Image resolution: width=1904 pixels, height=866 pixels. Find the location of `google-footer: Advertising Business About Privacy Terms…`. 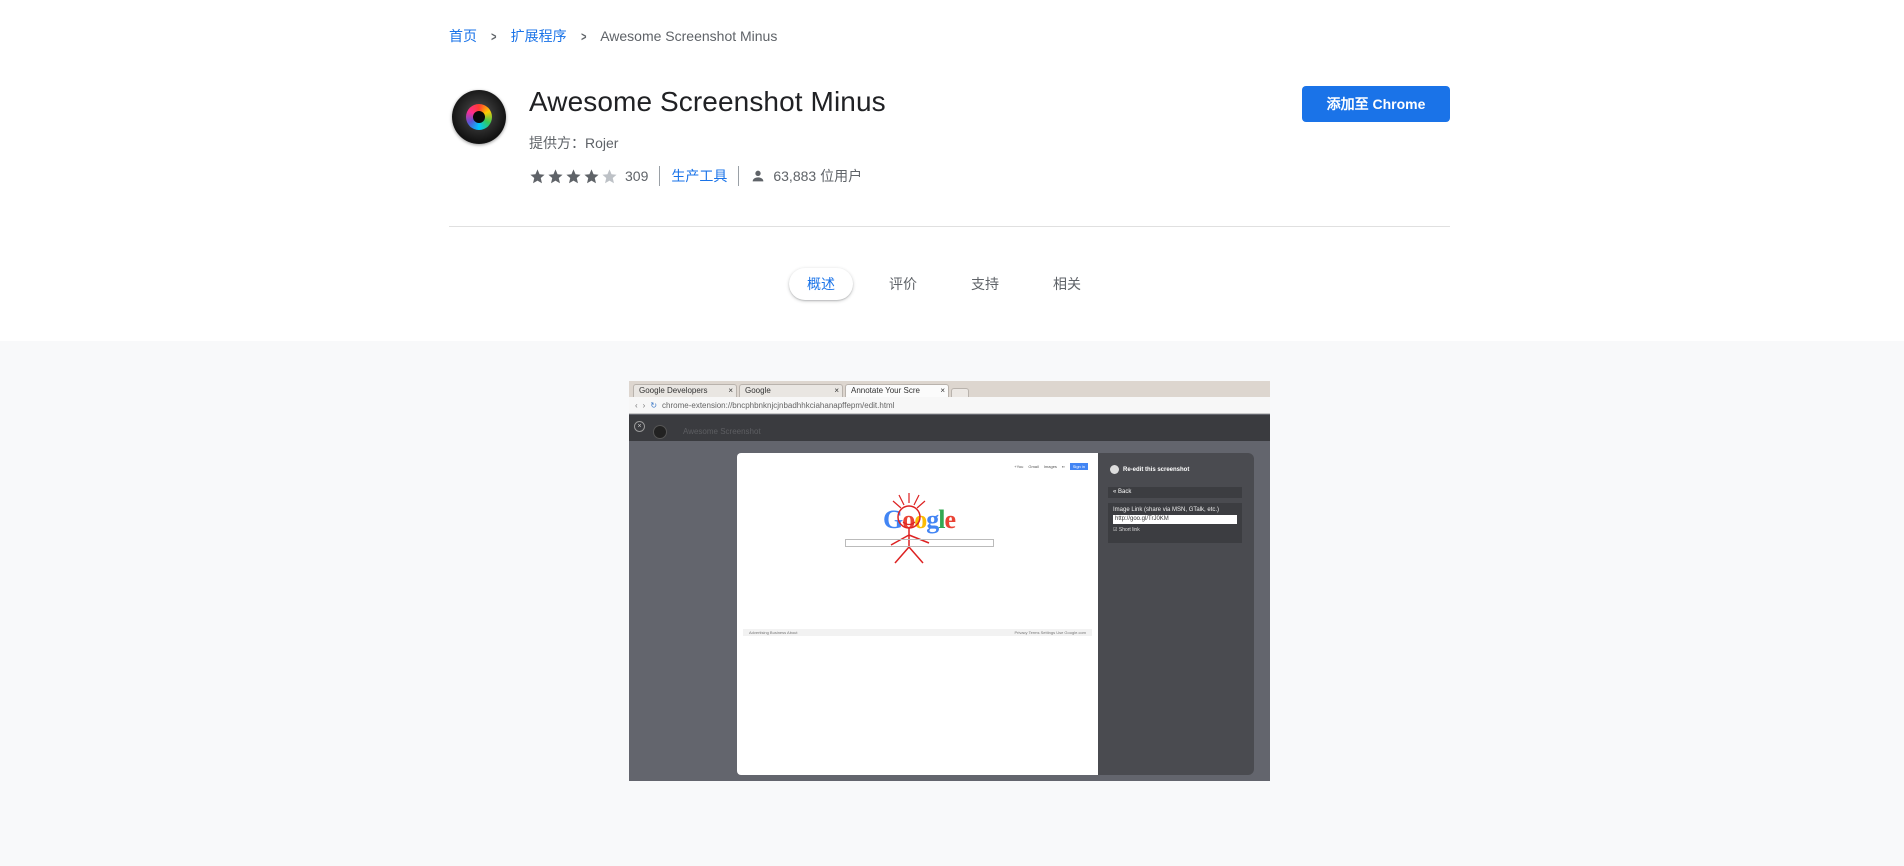

google-footer: Advertising Business About Privacy Terms… is located at coordinates (917, 632).